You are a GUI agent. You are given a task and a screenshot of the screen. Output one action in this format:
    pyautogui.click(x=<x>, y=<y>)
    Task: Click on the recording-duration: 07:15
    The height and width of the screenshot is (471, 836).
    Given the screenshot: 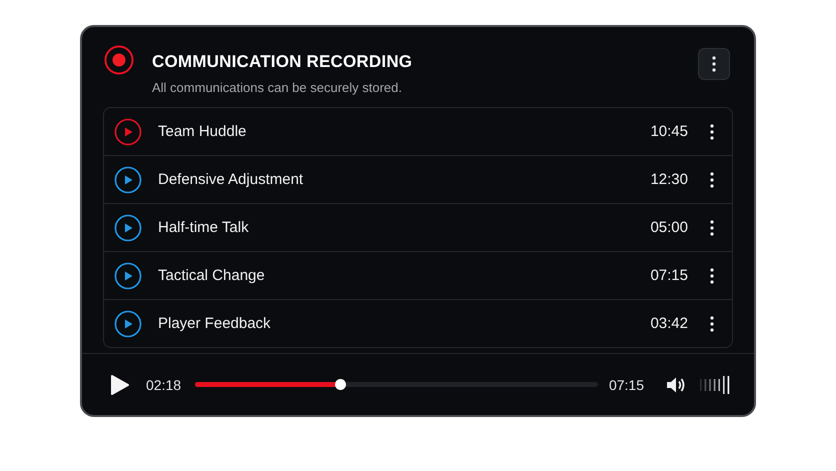 What is the action you would take?
    pyautogui.click(x=669, y=275)
    